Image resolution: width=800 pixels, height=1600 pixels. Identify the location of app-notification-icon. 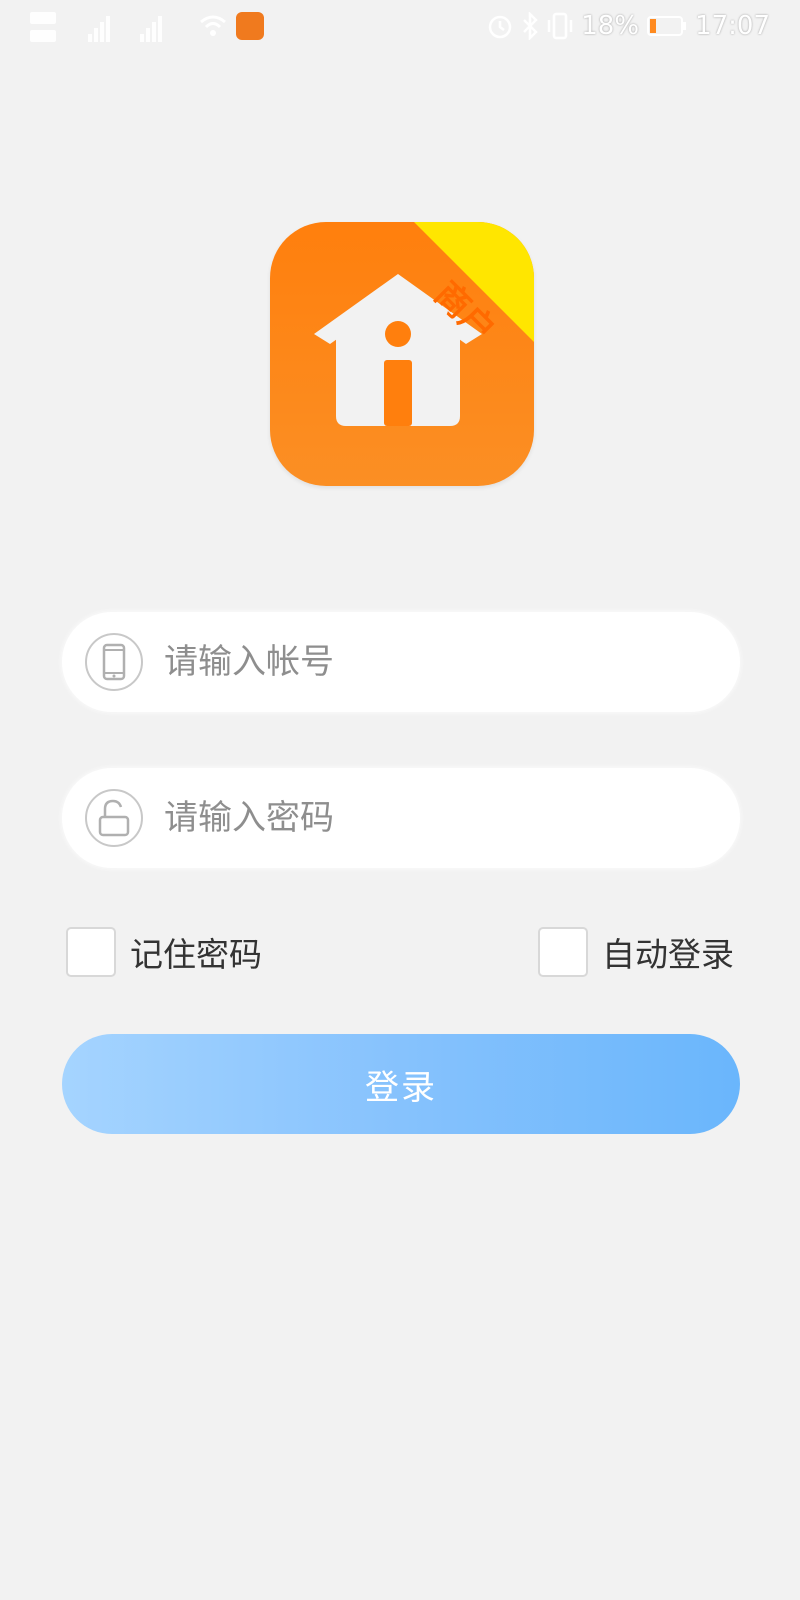
(250, 26).